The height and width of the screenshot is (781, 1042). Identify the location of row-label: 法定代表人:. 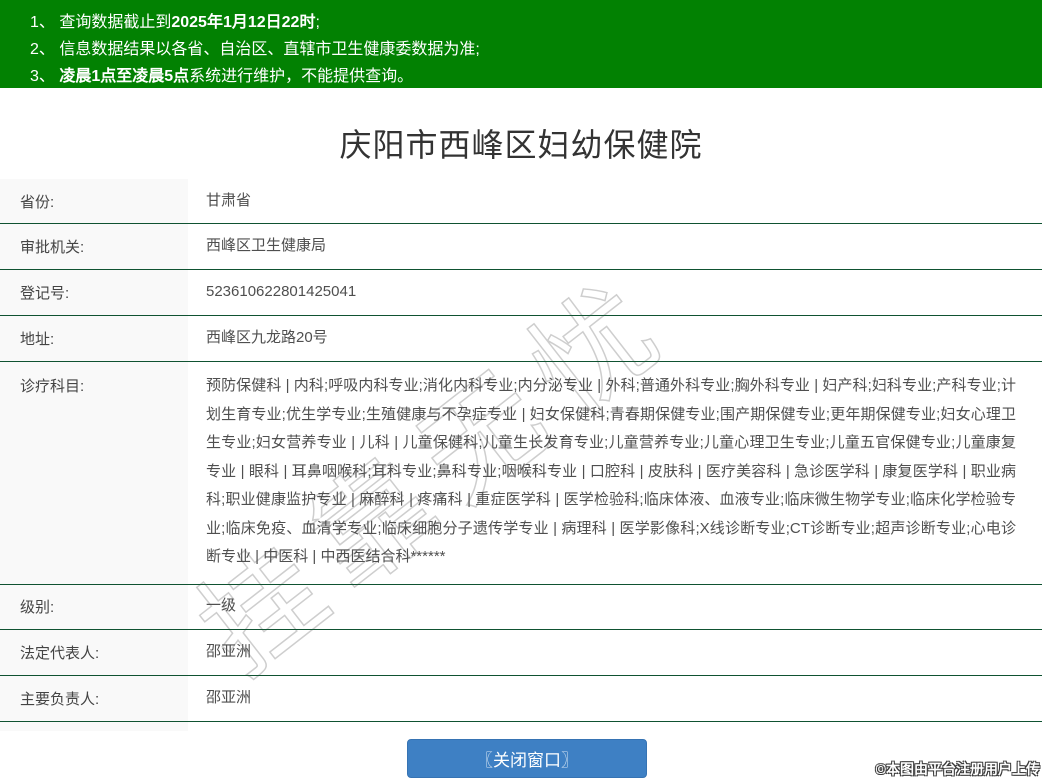
(94, 652).